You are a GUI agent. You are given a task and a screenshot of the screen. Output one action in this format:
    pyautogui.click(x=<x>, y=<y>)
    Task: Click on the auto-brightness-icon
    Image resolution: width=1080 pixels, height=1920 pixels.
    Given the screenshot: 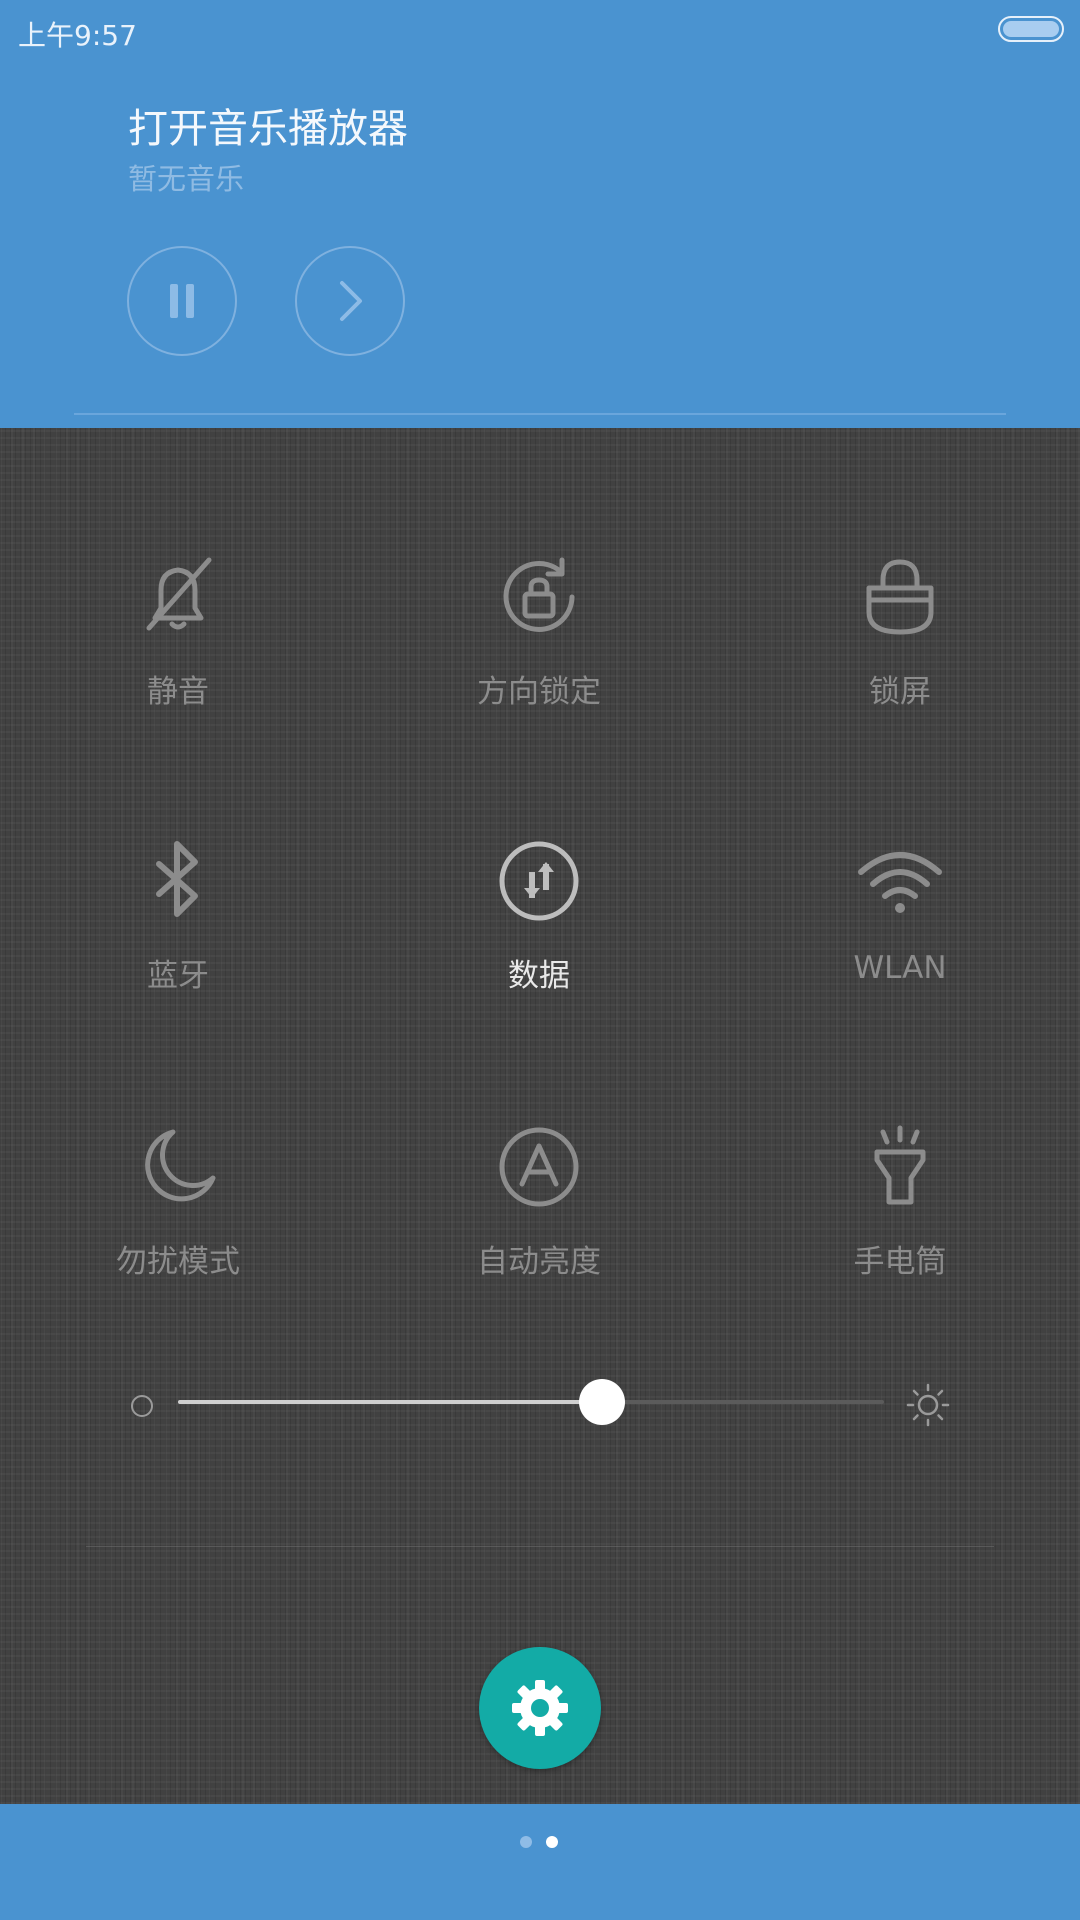 What is the action you would take?
    pyautogui.click(x=539, y=1167)
    